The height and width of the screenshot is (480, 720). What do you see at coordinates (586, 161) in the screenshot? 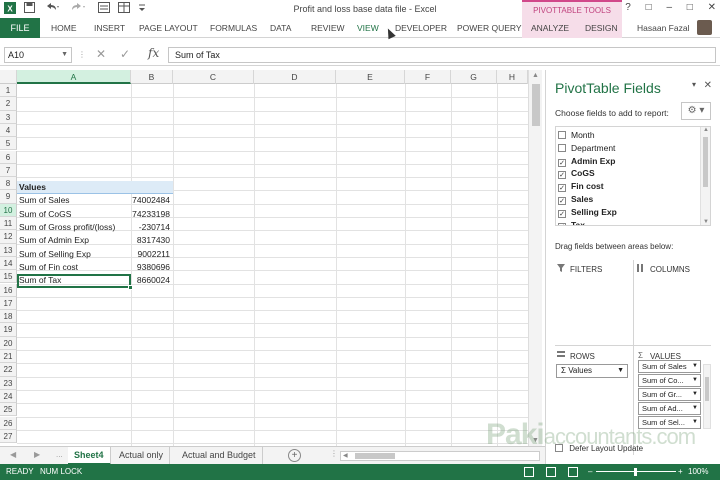
I see `field-item: ✓ Admin Exp` at bounding box center [586, 161].